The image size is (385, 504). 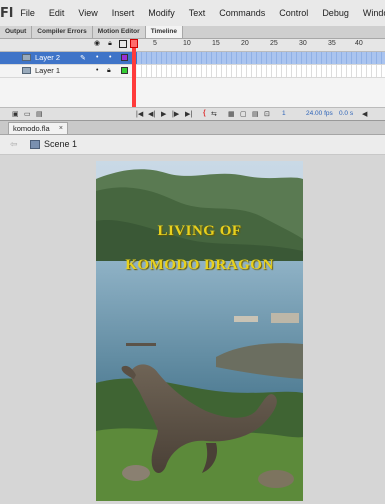 What do you see at coordinates (47, 70) in the screenshot?
I see `layer-name: Layer 1` at bounding box center [47, 70].